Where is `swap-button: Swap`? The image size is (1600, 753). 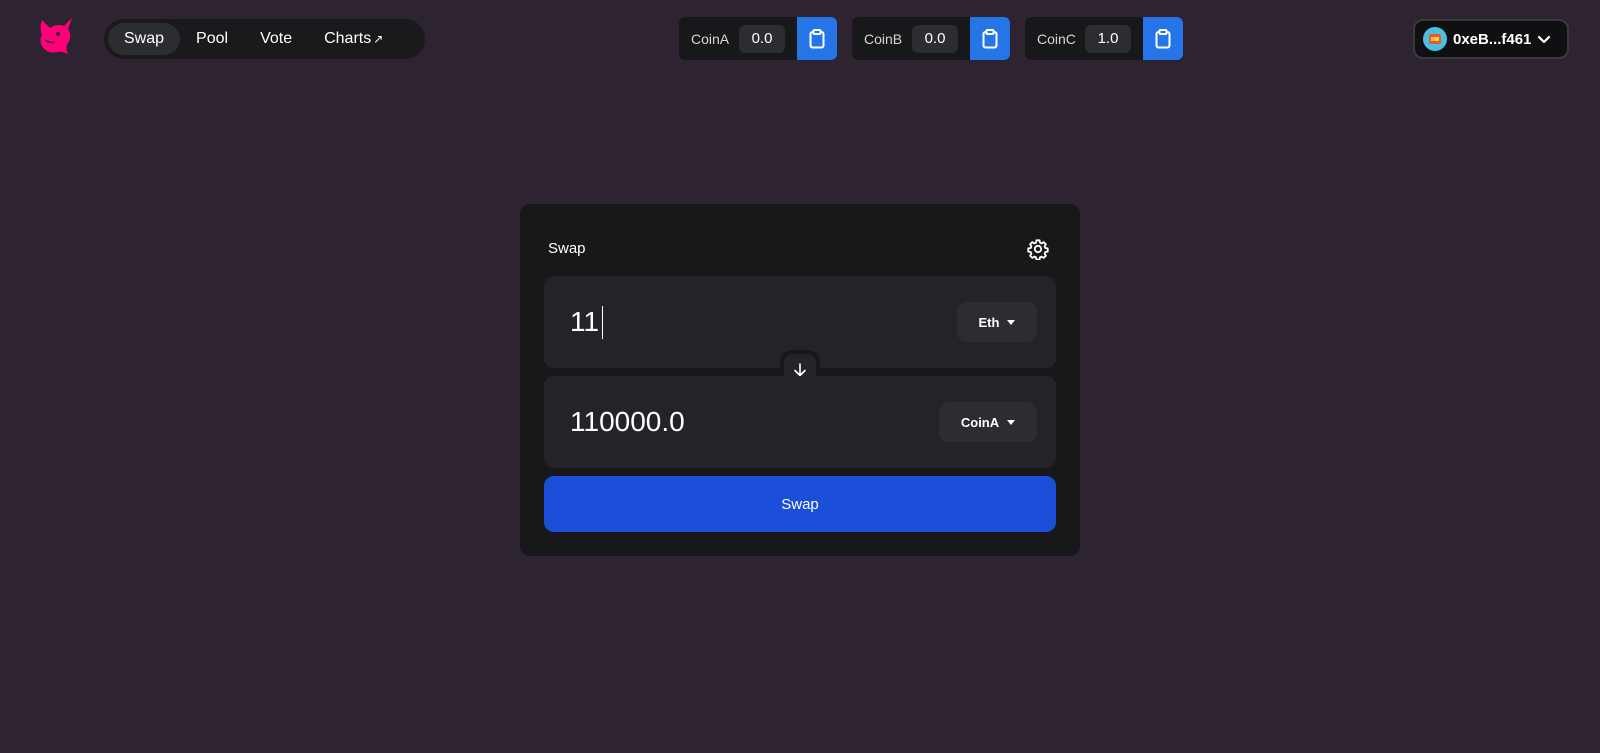 swap-button: Swap is located at coordinates (800, 504).